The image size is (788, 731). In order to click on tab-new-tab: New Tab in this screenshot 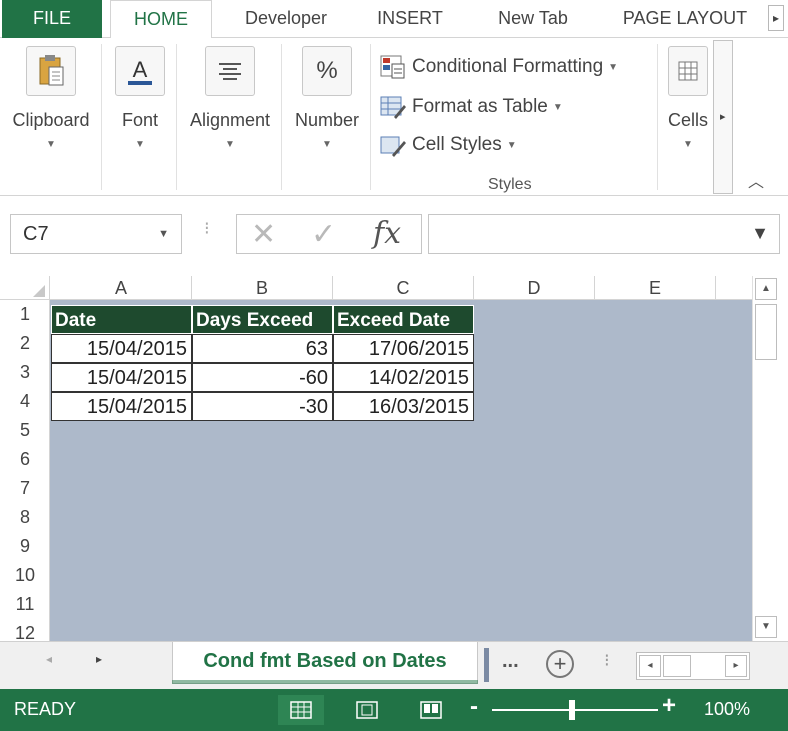, I will do `click(533, 19)`.